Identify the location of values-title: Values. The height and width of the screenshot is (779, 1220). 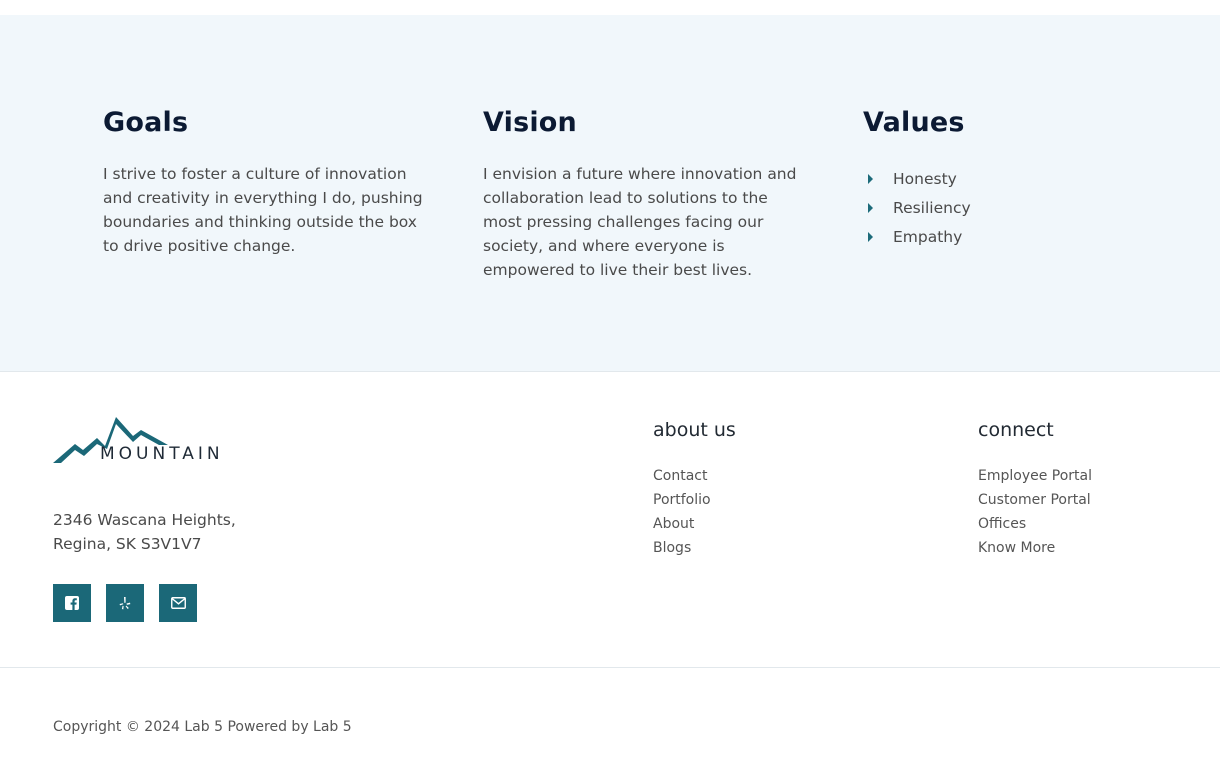
(914, 122).